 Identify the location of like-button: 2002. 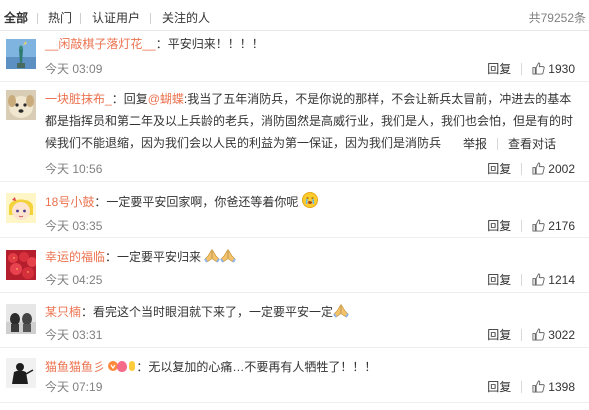
(553, 169).